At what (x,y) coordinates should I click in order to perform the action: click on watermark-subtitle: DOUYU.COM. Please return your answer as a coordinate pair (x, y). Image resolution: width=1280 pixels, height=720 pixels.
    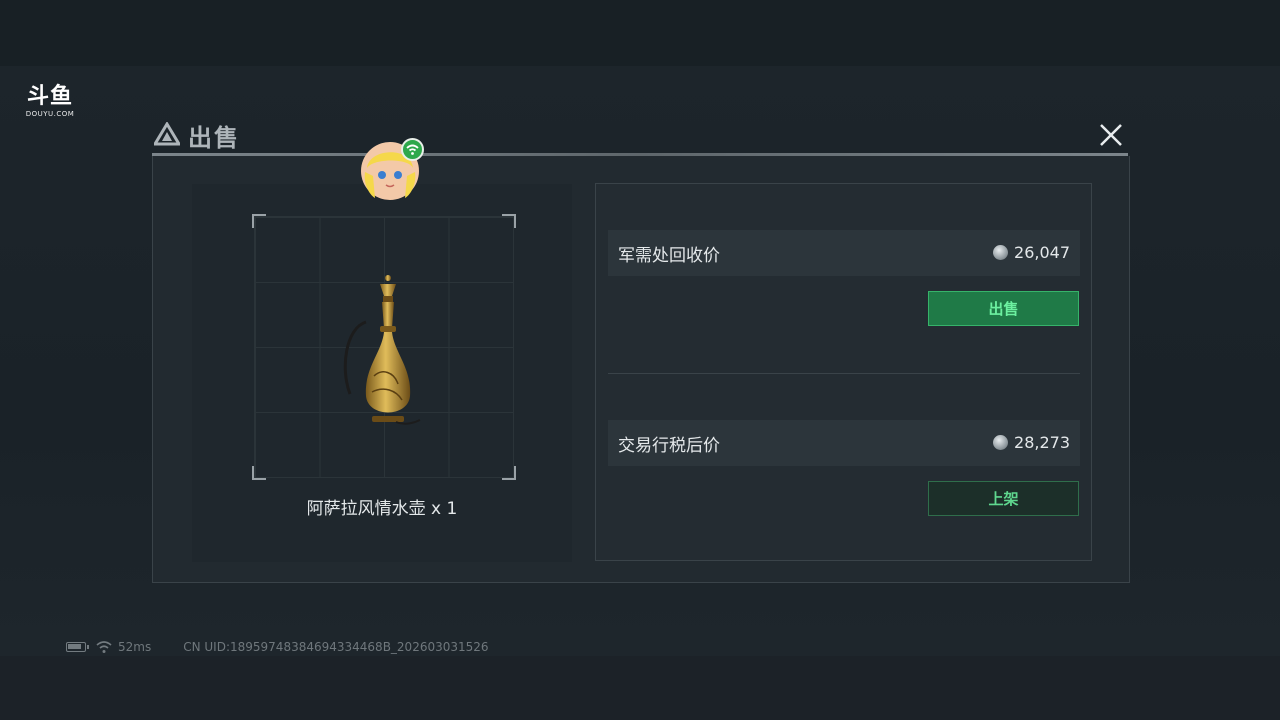
    Looking at the image, I should click on (50, 114).